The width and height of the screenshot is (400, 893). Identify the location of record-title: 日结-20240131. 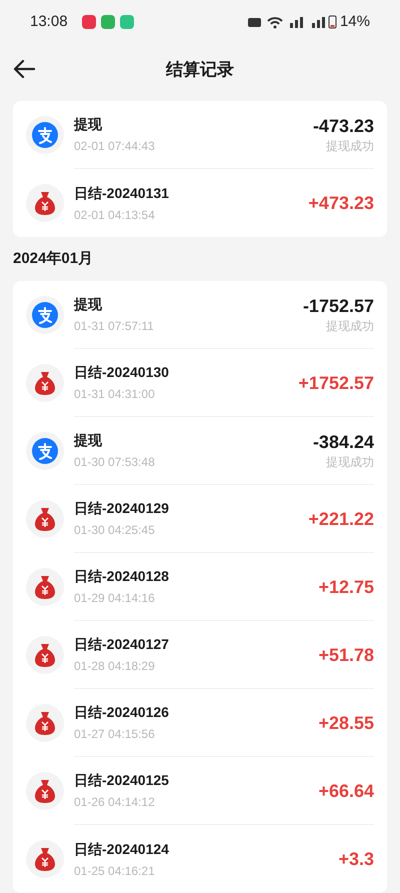
(122, 193).